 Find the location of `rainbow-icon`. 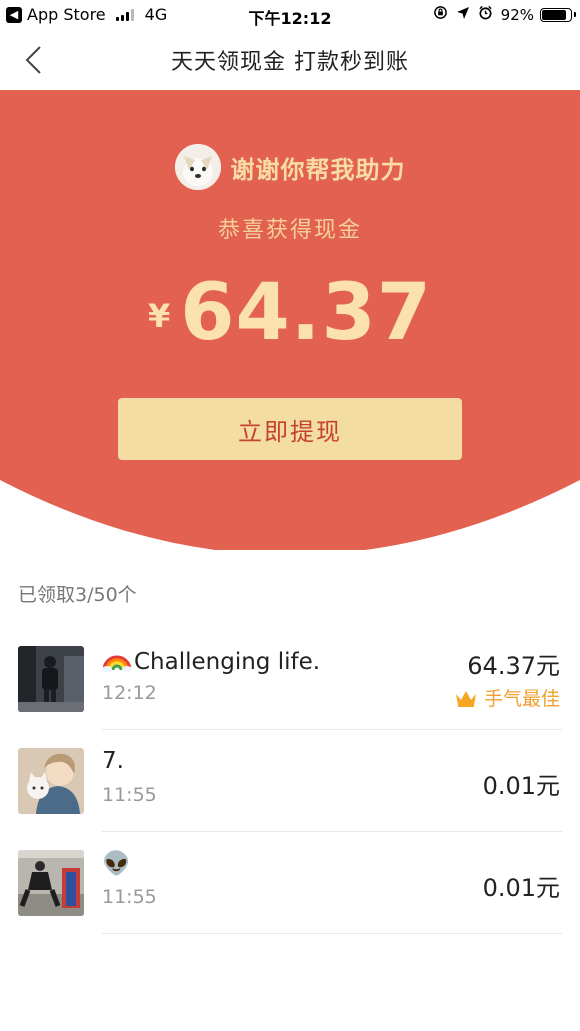

rainbow-icon is located at coordinates (117, 663).